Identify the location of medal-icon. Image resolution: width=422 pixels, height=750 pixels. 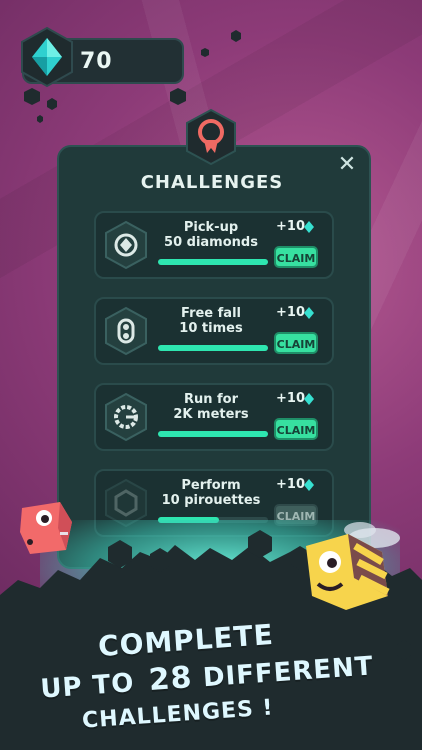
(211, 137).